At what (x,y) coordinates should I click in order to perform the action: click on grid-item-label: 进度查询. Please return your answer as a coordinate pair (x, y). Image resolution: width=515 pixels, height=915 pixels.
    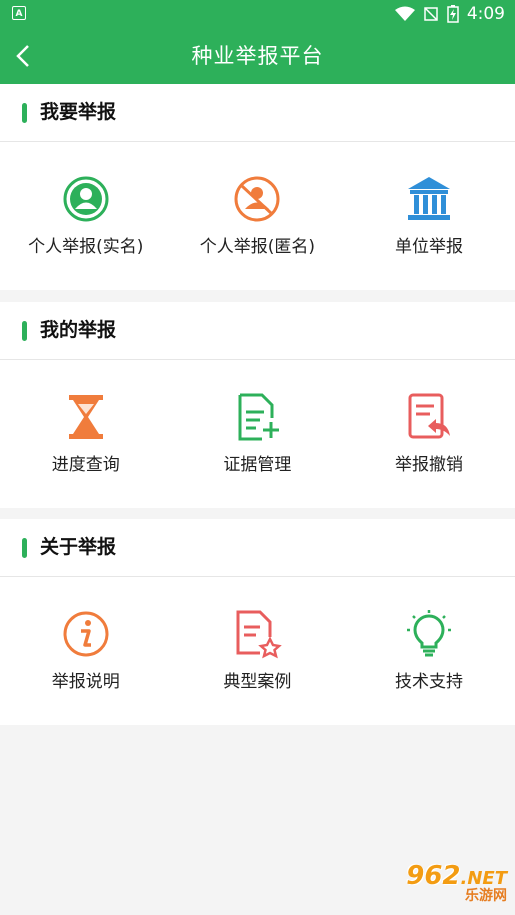
    Looking at the image, I should click on (85, 465).